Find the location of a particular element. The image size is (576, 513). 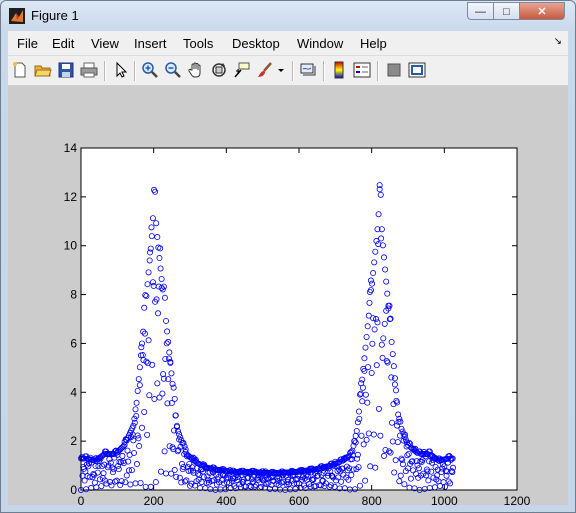

y-tick-label: 12 is located at coordinates (71, 197).